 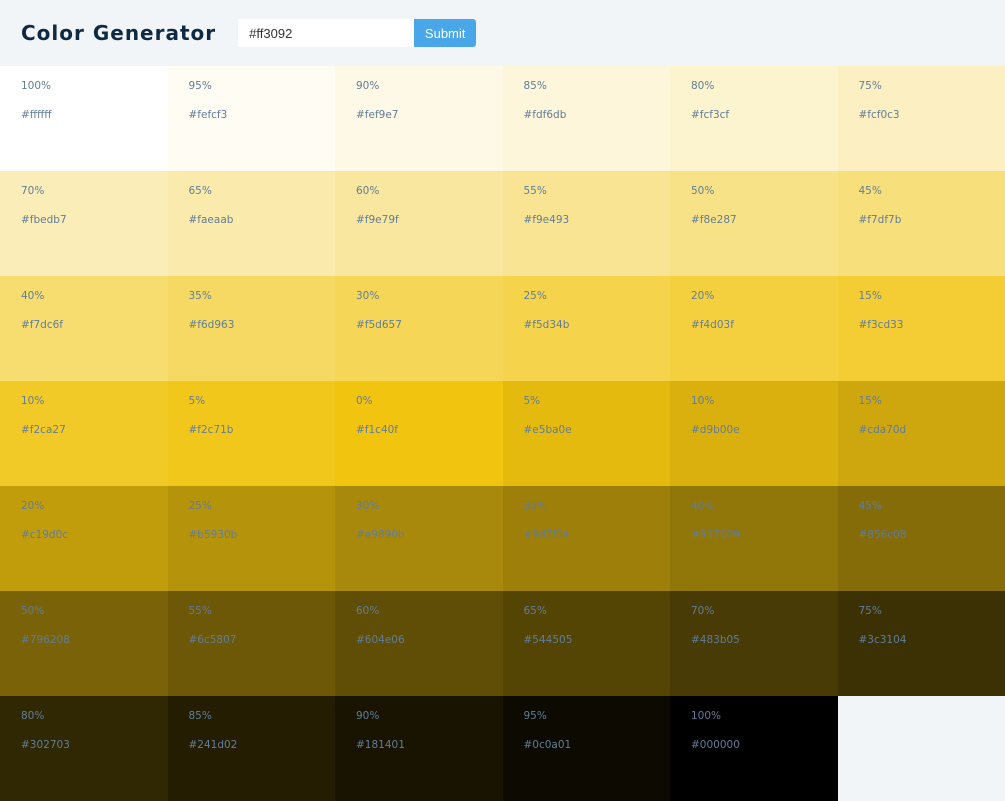 I want to click on hex-color-input, so click(x=326, y=33).